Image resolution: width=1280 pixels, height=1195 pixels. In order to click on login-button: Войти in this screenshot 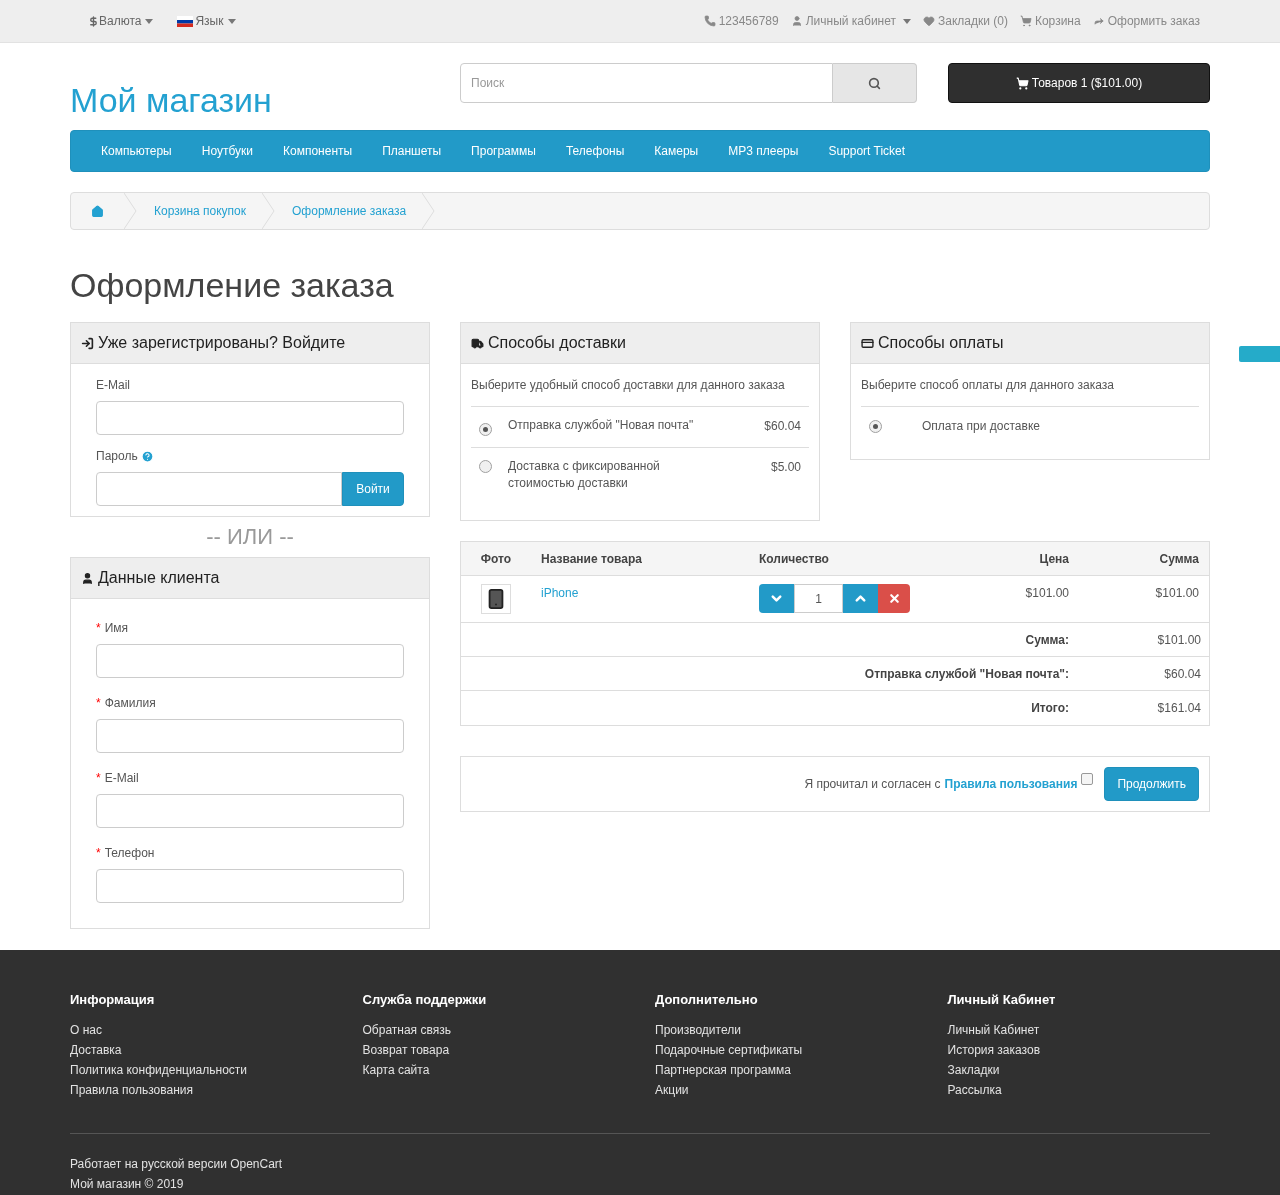, I will do `click(373, 489)`.